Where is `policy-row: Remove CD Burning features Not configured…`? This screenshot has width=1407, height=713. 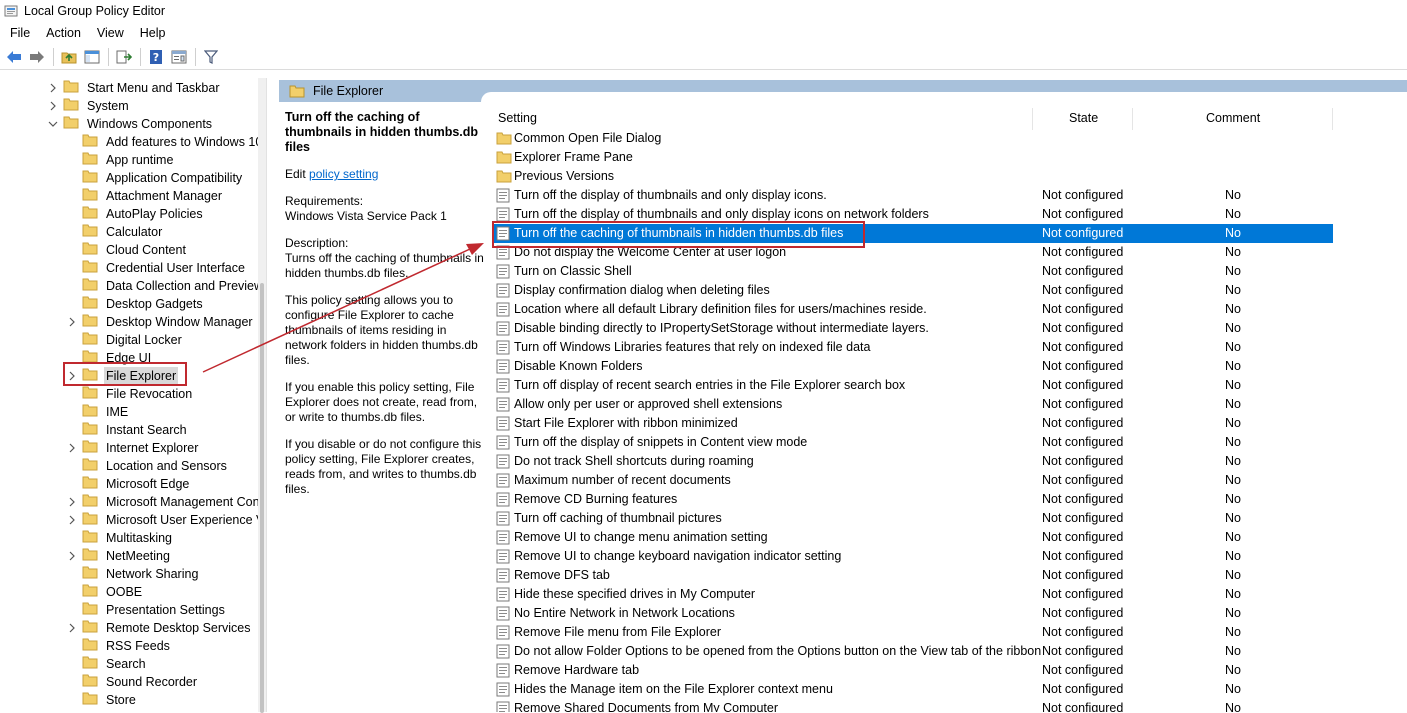
policy-row: Remove CD Burning features Not configured… is located at coordinates (949, 499).